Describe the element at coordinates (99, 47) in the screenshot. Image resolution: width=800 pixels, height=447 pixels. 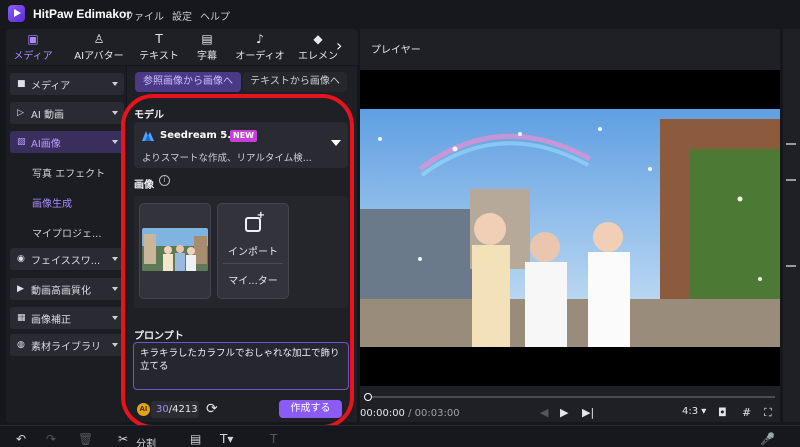
I see `tab-ai-avatar: ♙ AIアバター` at that location.